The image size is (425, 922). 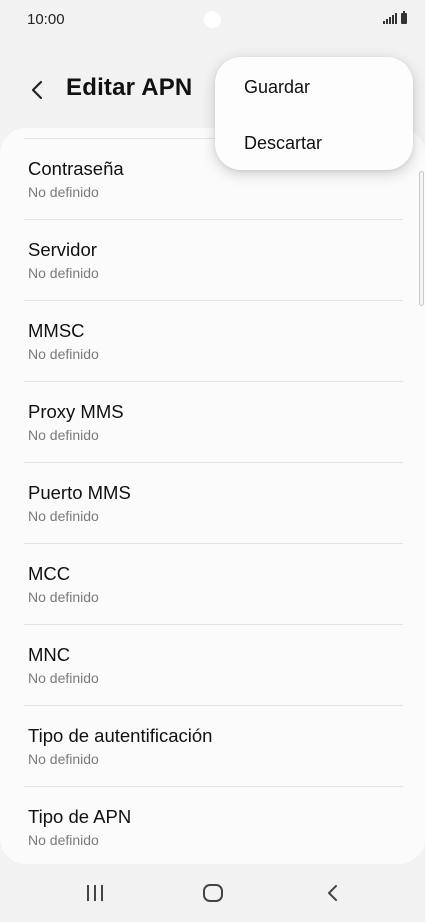 I want to click on setting-title: Puerto MMS, so click(x=79, y=492).